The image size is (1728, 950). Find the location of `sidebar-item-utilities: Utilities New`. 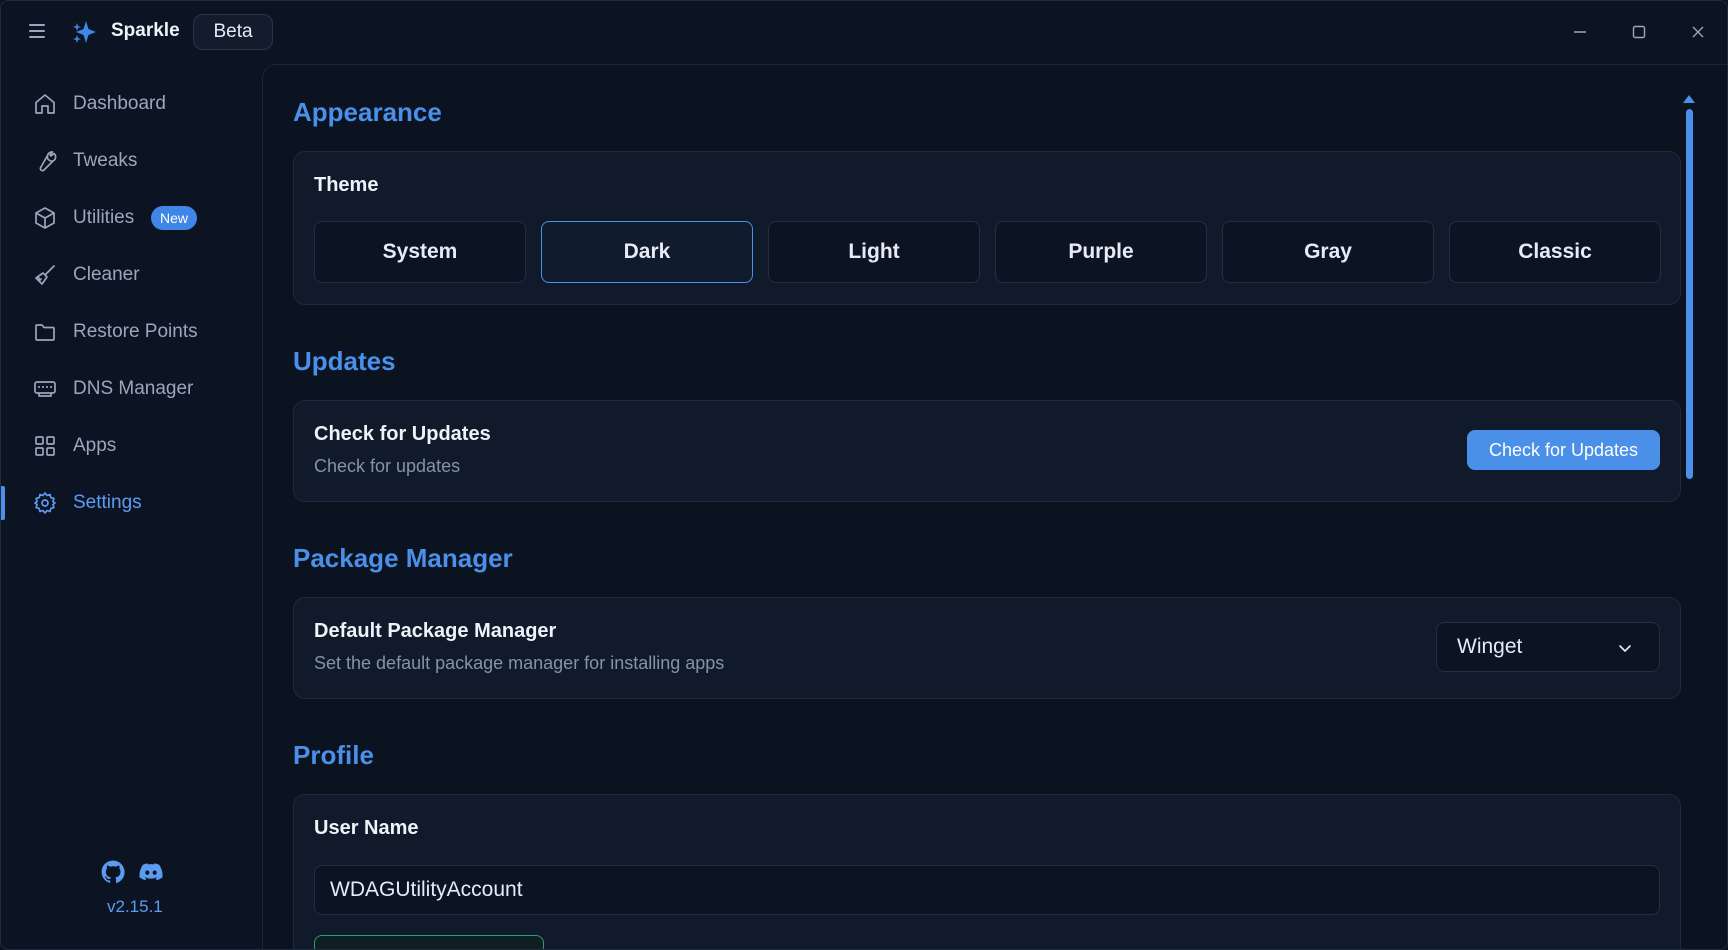

sidebar-item-utilities: Utilities New is located at coordinates (131, 218).